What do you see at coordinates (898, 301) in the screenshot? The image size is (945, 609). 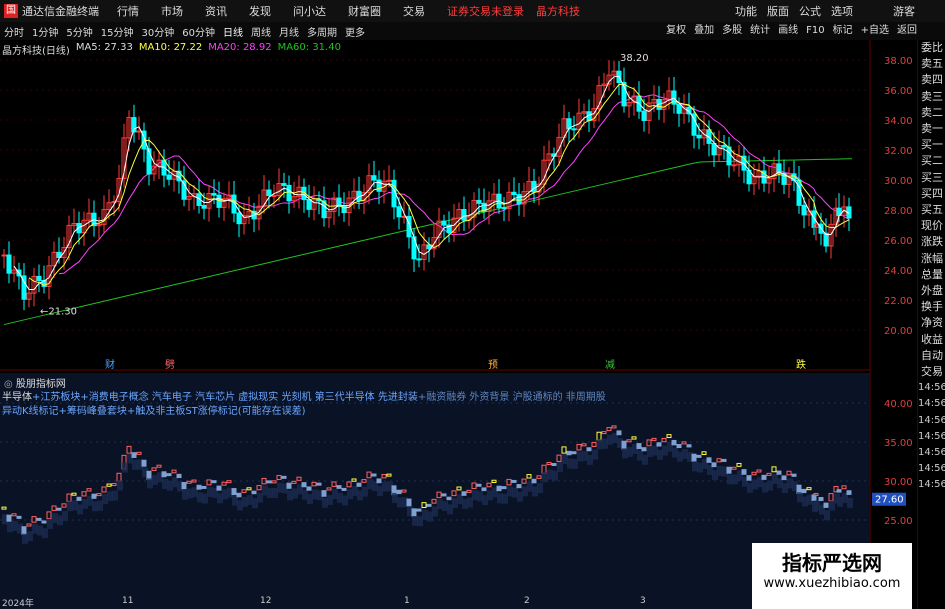 I see `price-tick: 22.00` at bounding box center [898, 301].